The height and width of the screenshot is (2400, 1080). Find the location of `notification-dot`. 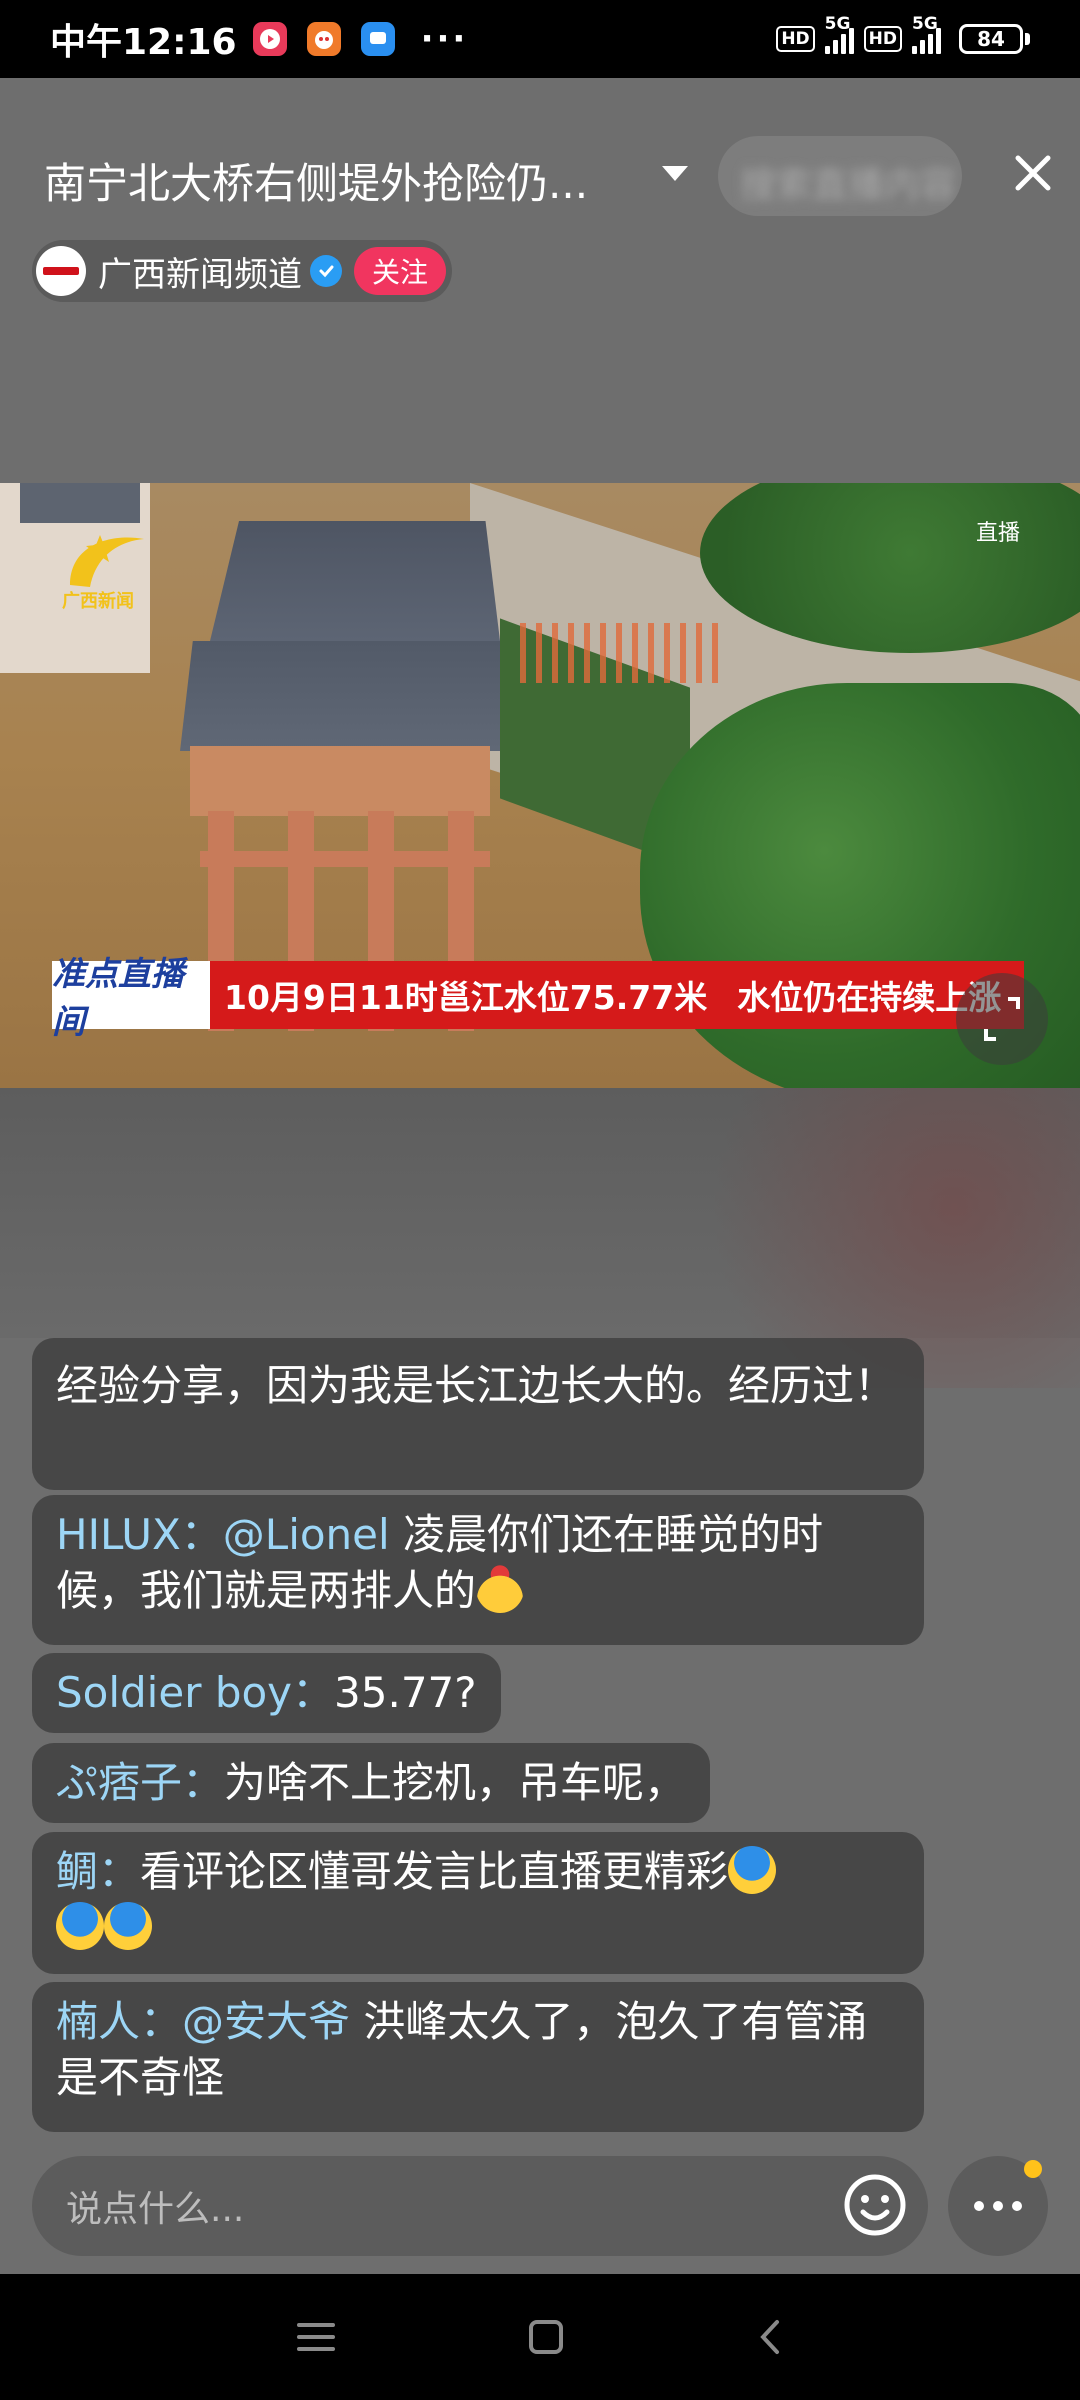

notification-dot is located at coordinates (1033, 2169).